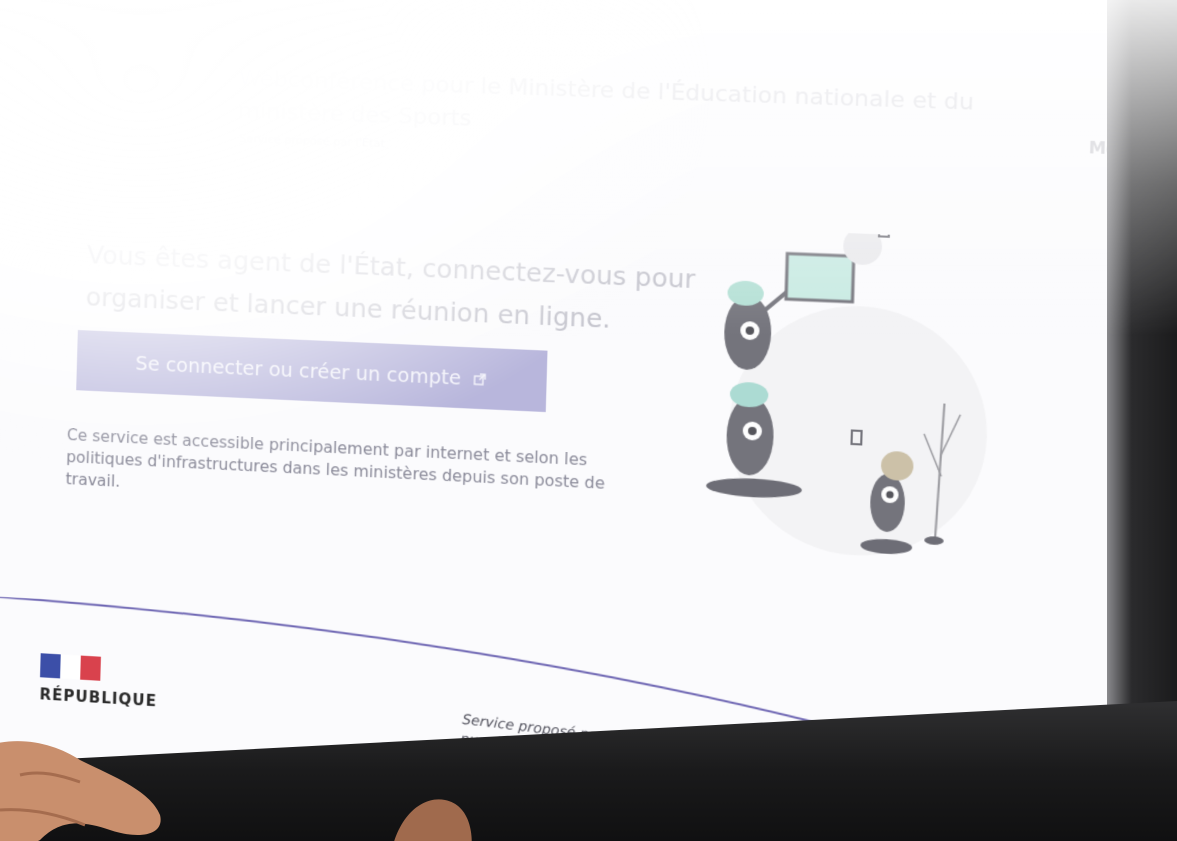 This screenshot has width=1177, height=841. What do you see at coordinates (110, 780) in the screenshot?
I see `hand` at bounding box center [110, 780].